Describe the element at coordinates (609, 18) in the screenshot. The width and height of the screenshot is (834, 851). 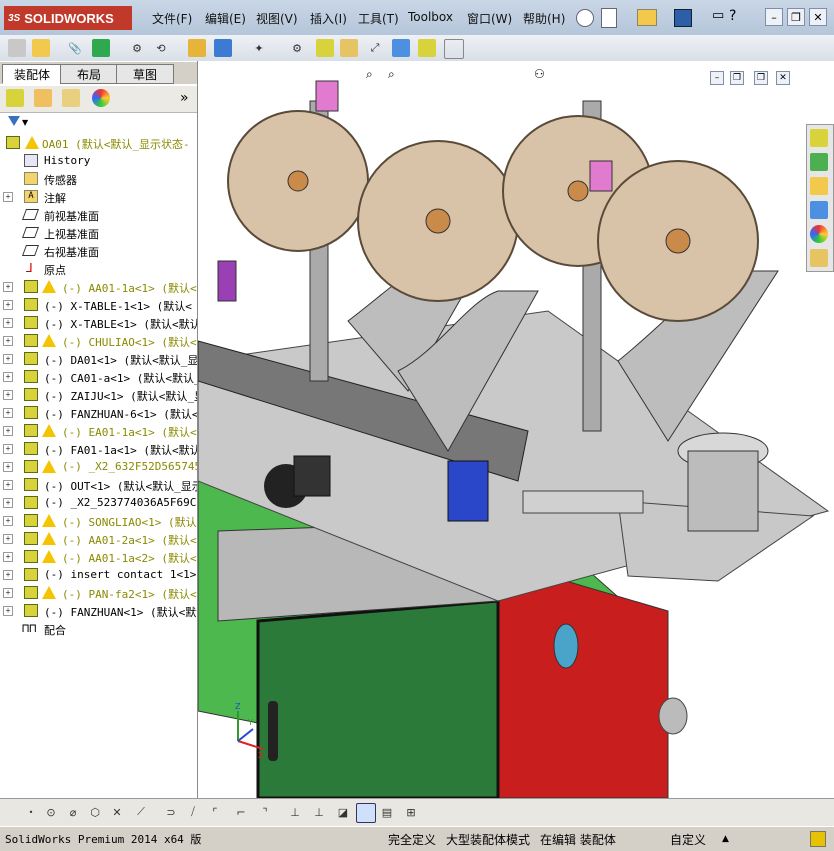
I see `new-document-icon` at that location.